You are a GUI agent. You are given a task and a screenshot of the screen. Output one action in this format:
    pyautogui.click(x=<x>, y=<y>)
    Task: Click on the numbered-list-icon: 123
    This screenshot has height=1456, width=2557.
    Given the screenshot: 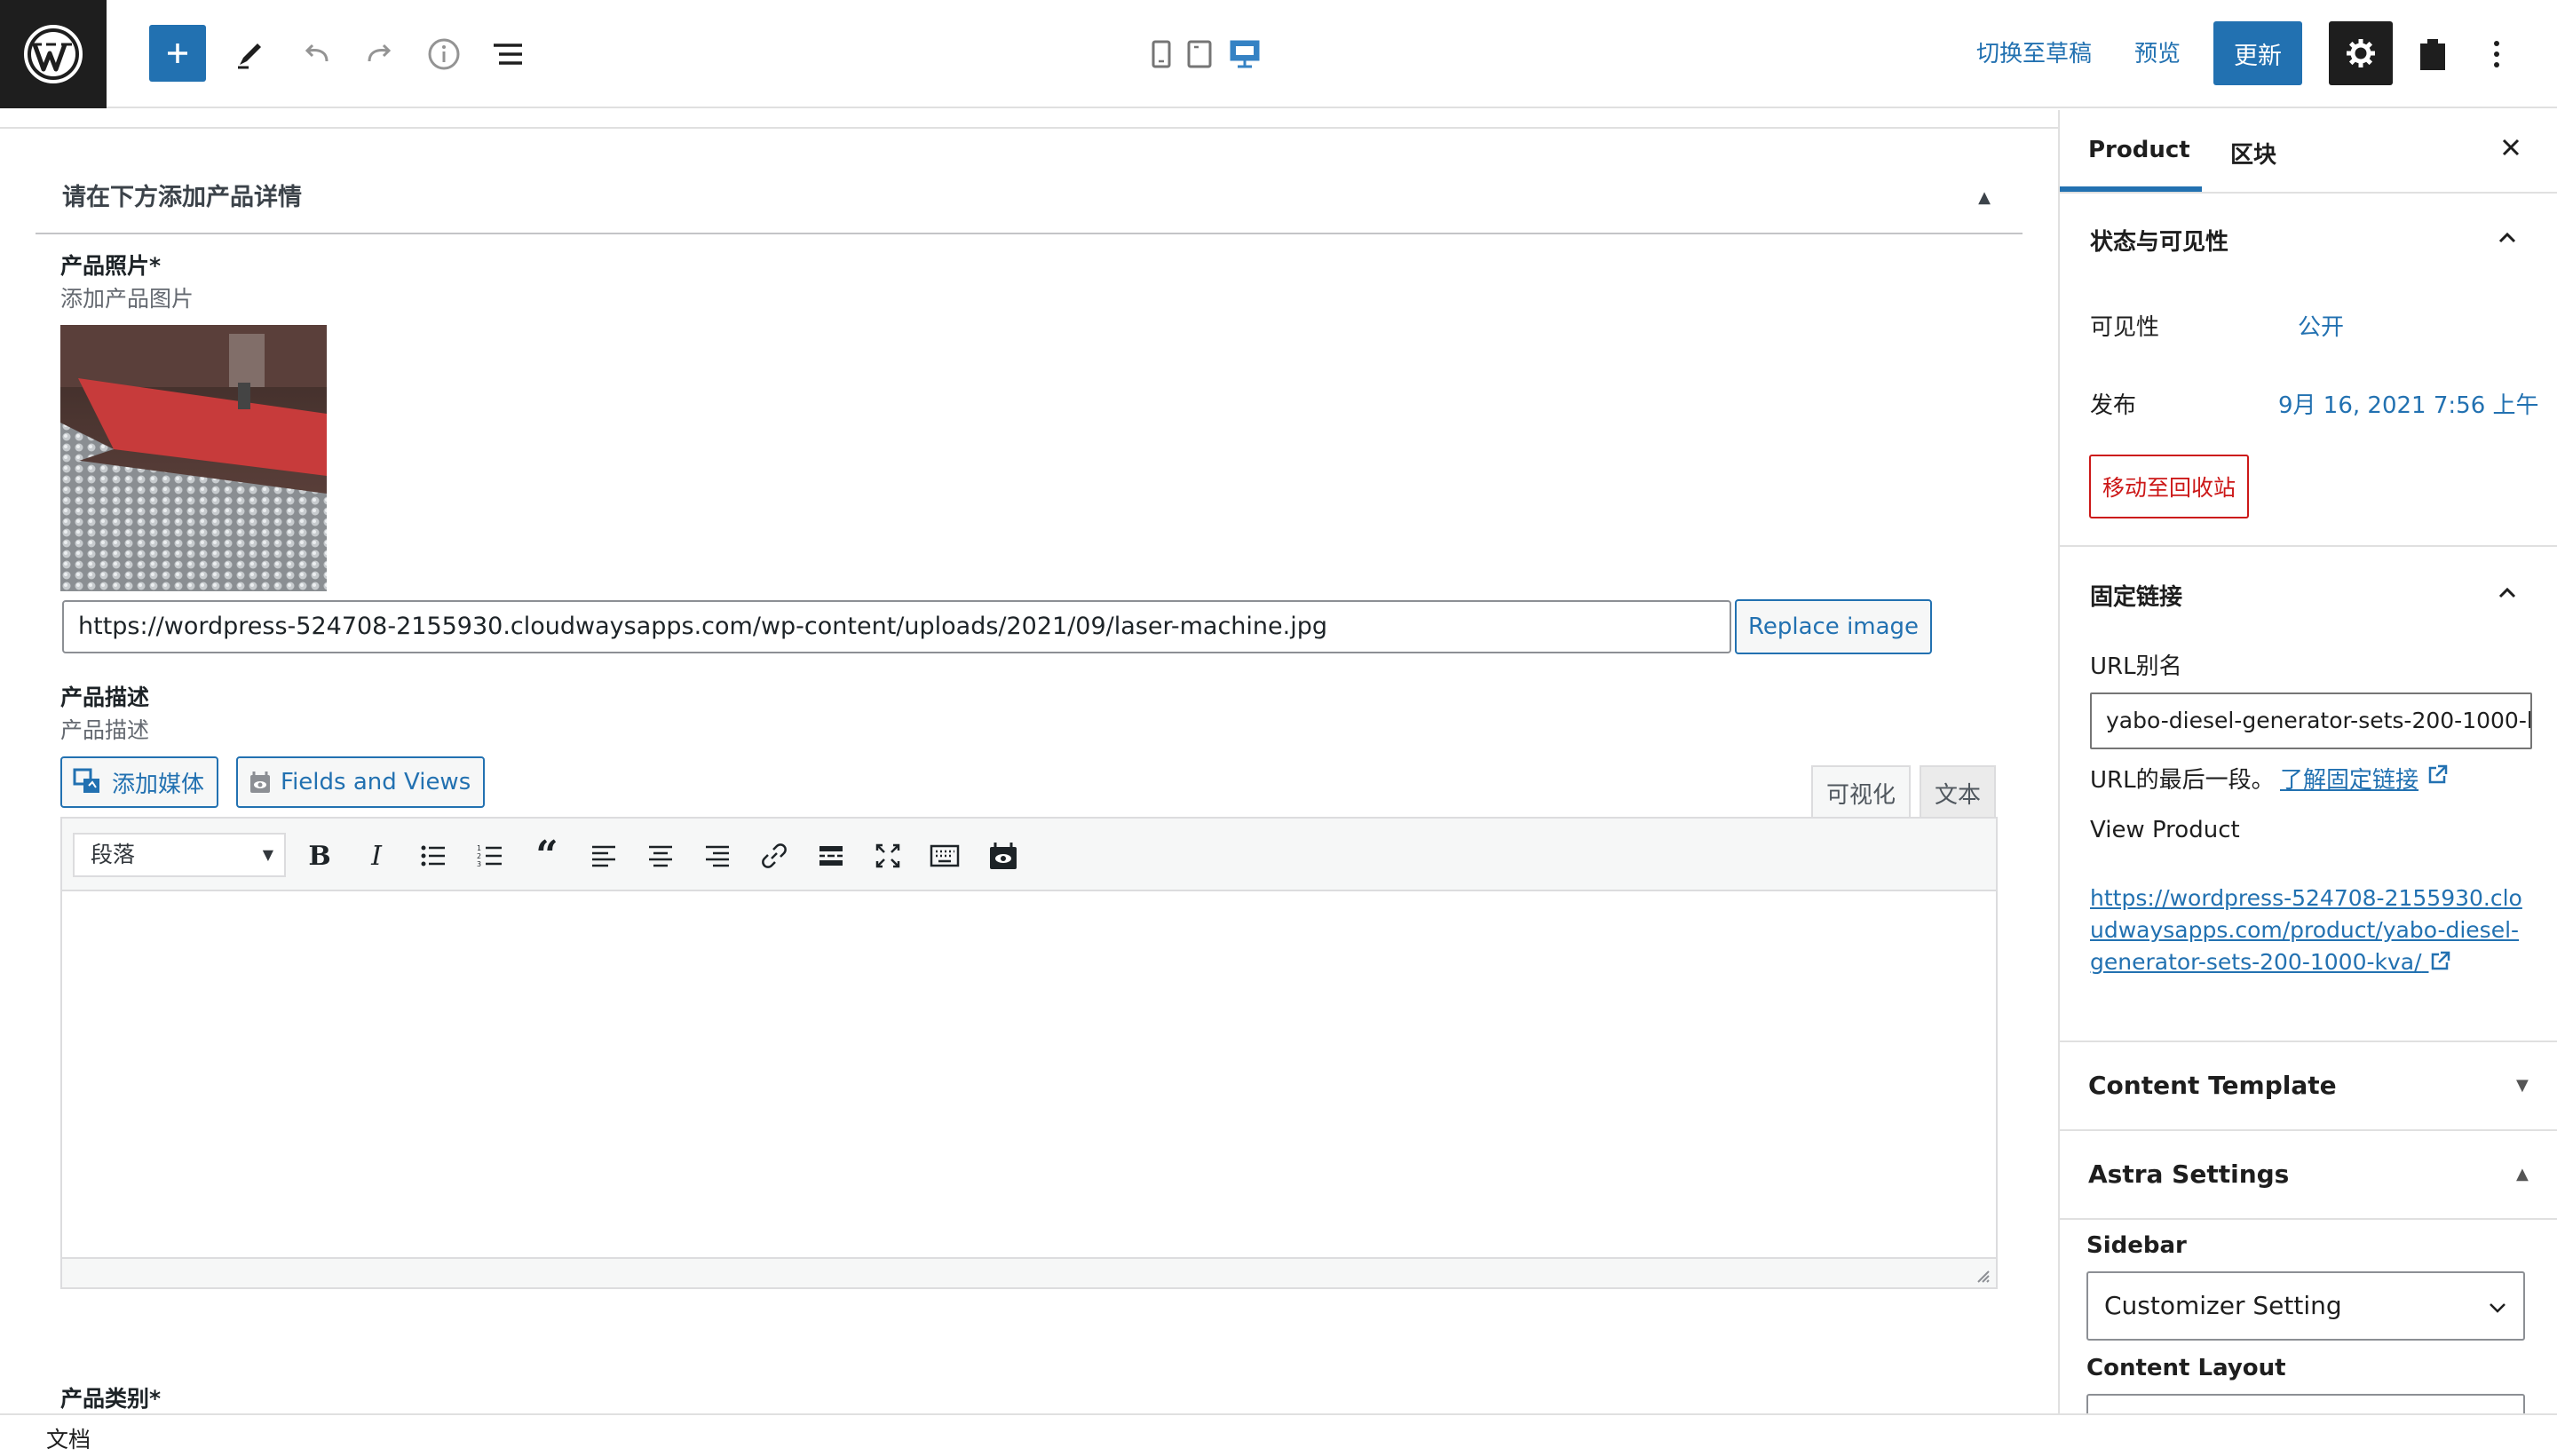 What is the action you would take?
    pyautogui.click(x=490, y=856)
    